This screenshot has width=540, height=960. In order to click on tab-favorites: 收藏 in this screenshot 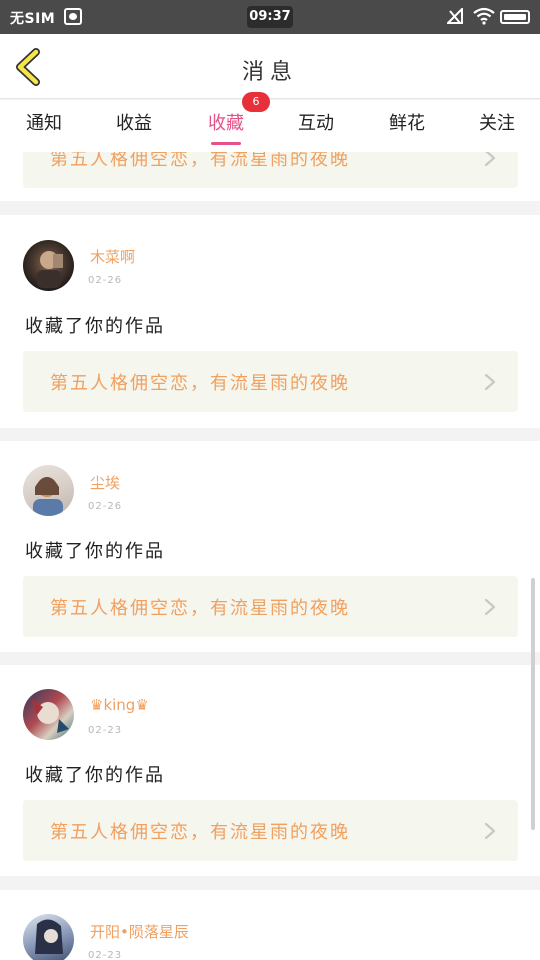, I will do `click(226, 126)`.